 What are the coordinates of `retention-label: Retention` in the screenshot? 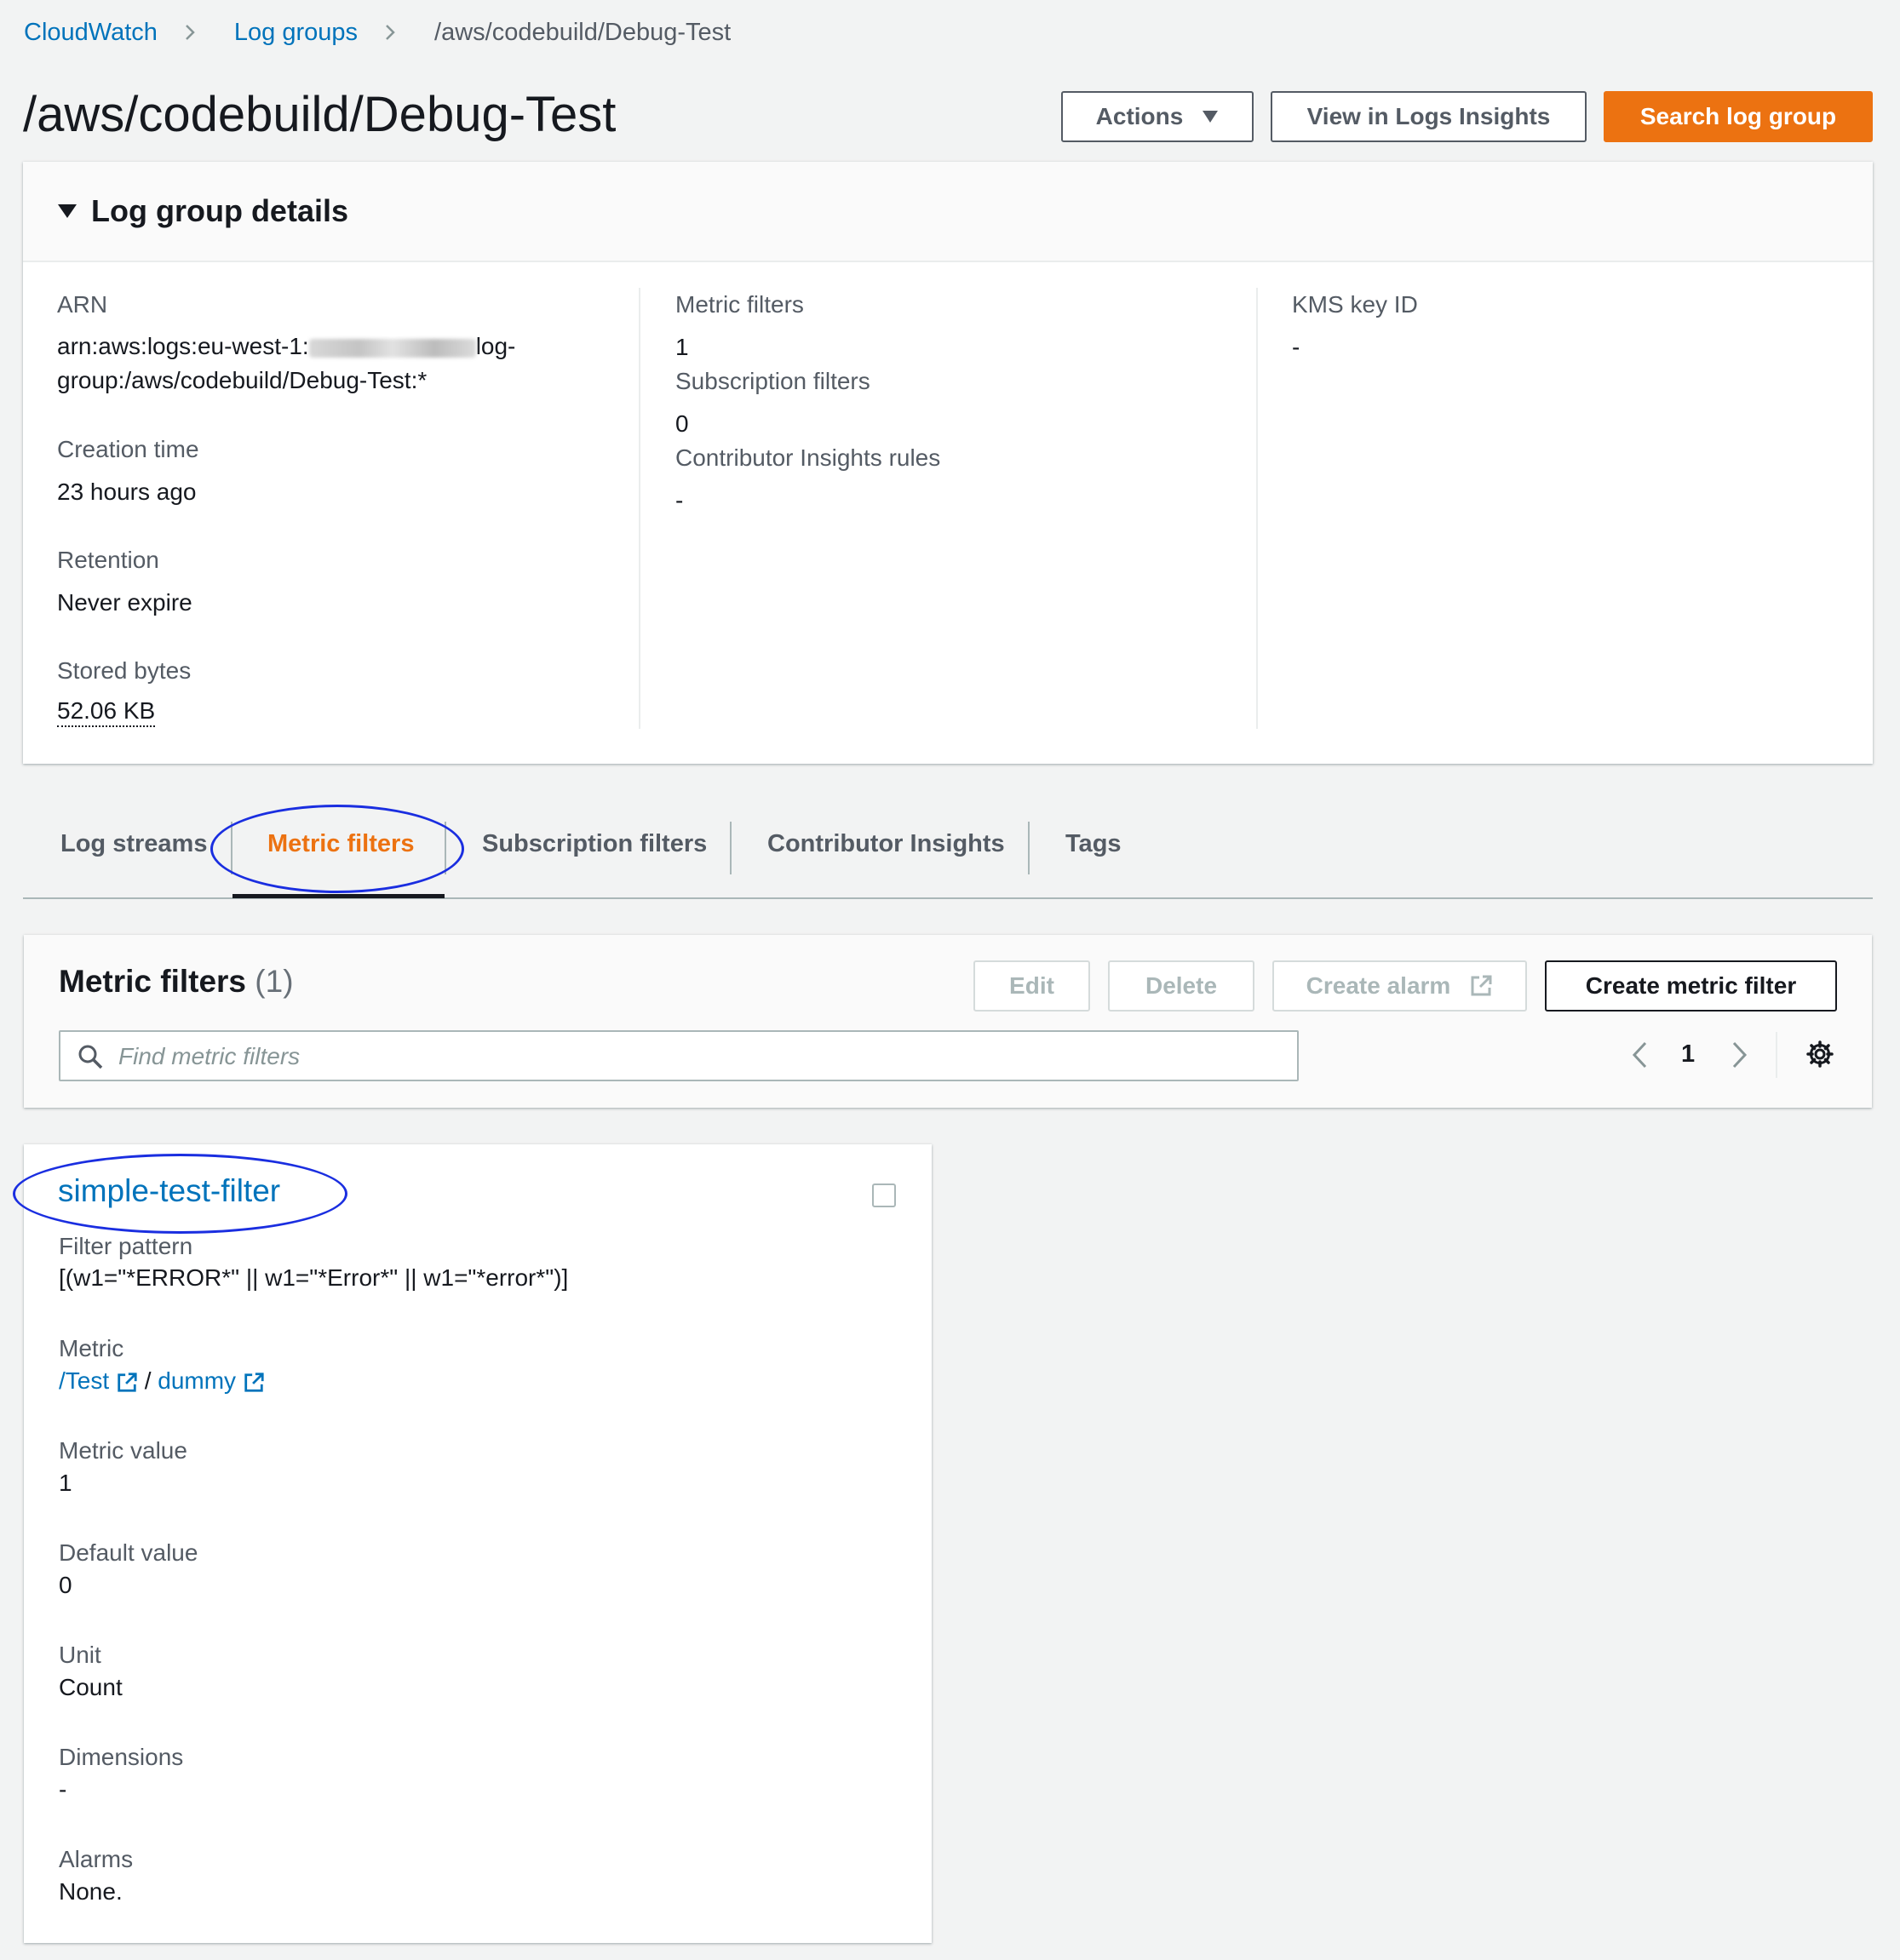 It's located at (108, 560).